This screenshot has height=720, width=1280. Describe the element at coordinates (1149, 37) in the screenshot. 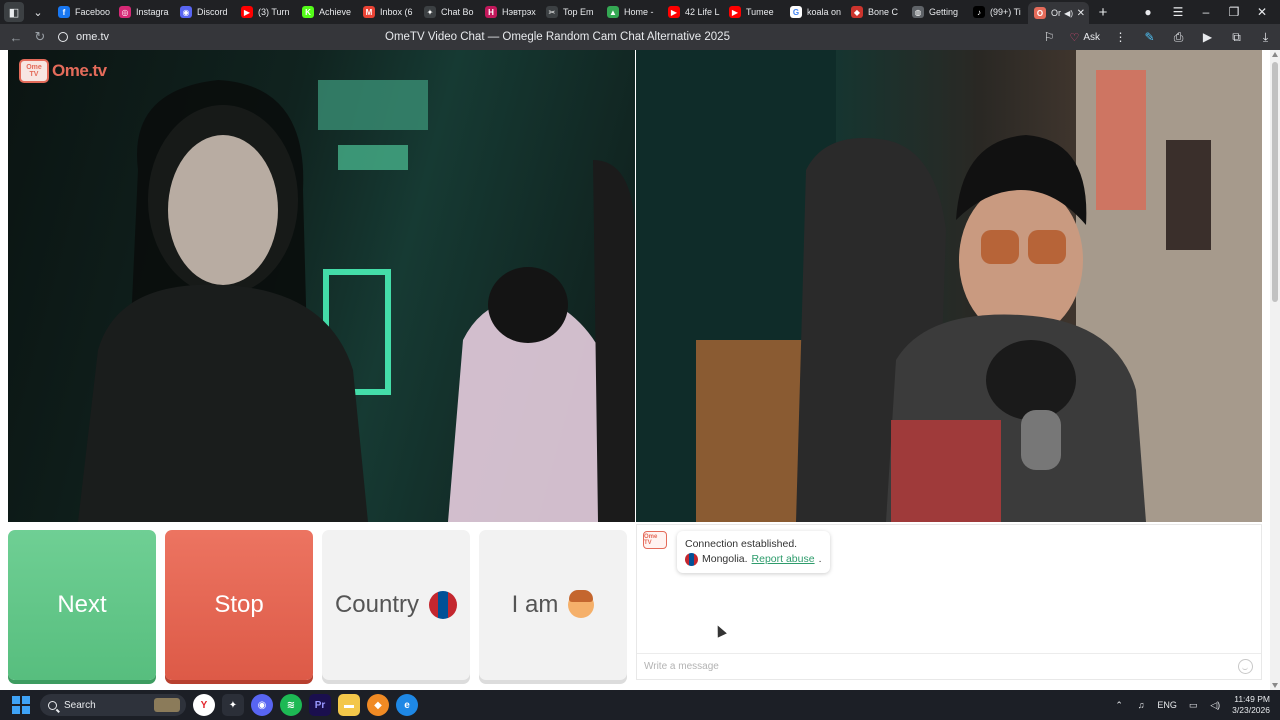

I see `translate-icon: ✎` at that location.